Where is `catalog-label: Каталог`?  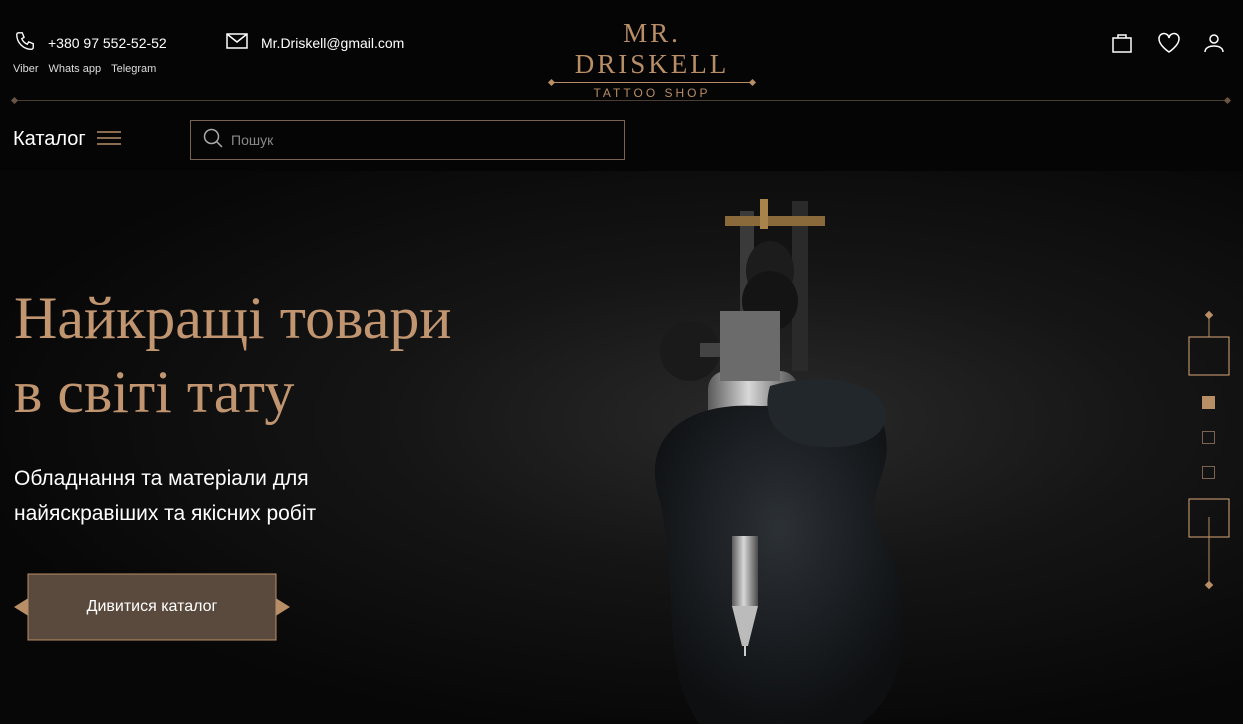 catalog-label: Каталог is located at coordinates (49, 139).